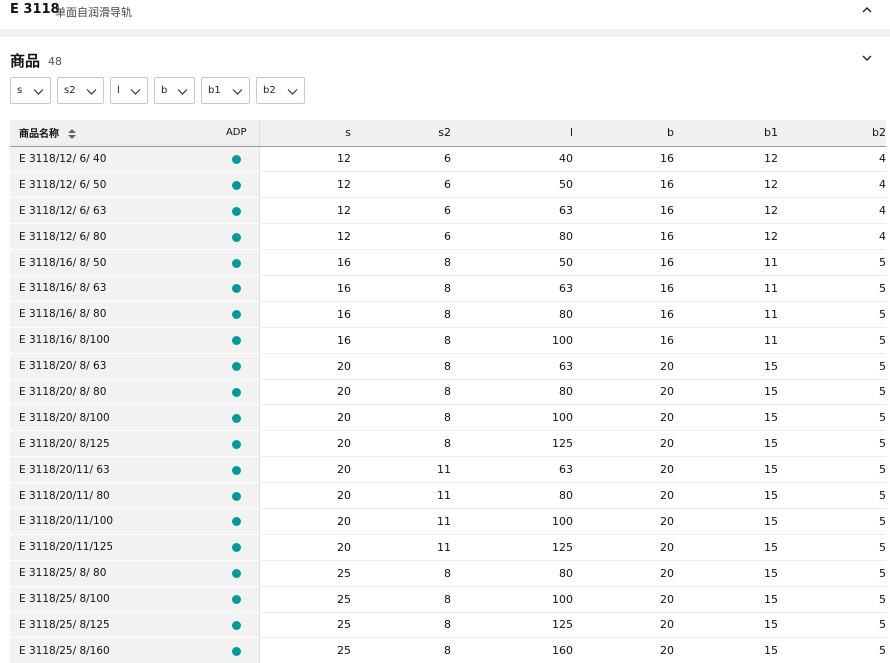 The width and height of the screenshot is (890, 663). What do you see at coordinates (112, 159) in the screenshot?
I see `cell-product-name: E 3118/12/ 6/ 40` at bounding box center [112, 159].